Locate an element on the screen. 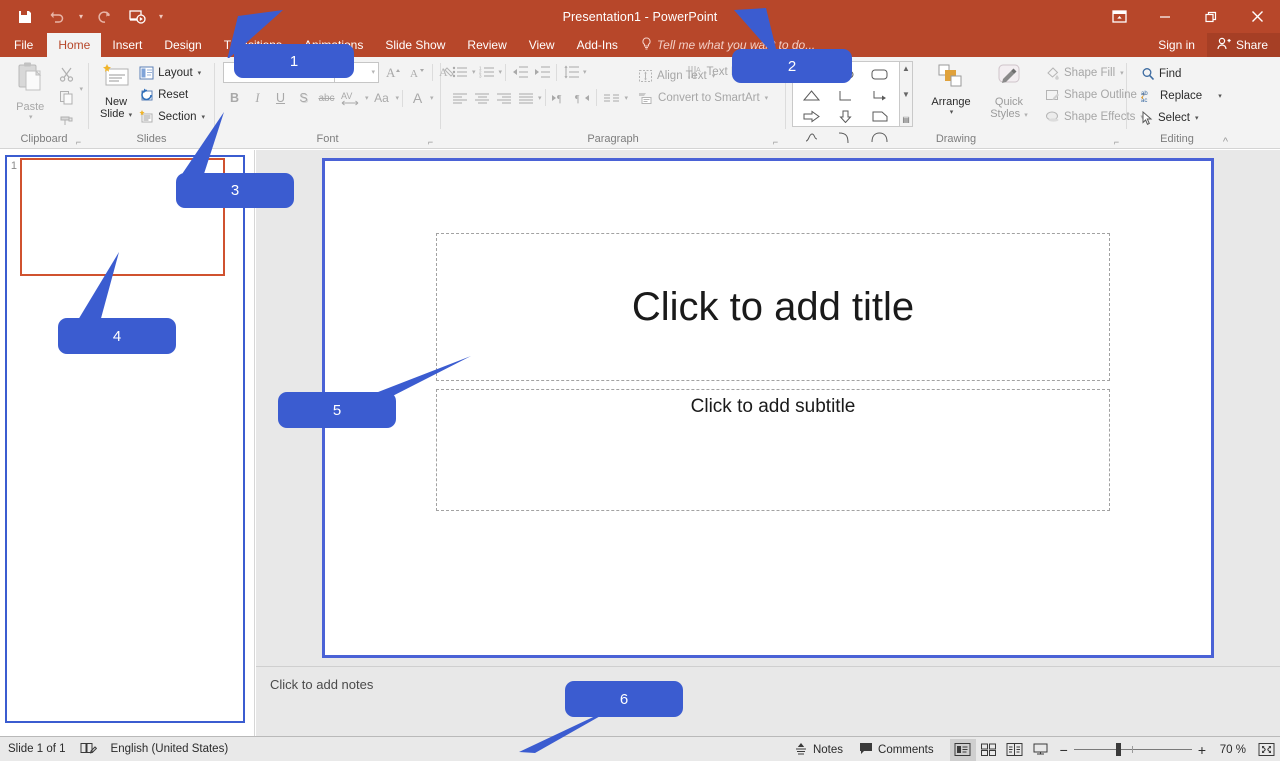 This screenshot has width=1280, height=761. font-color-dropdown-icon: ▾ is located at coordinates (432, 98).